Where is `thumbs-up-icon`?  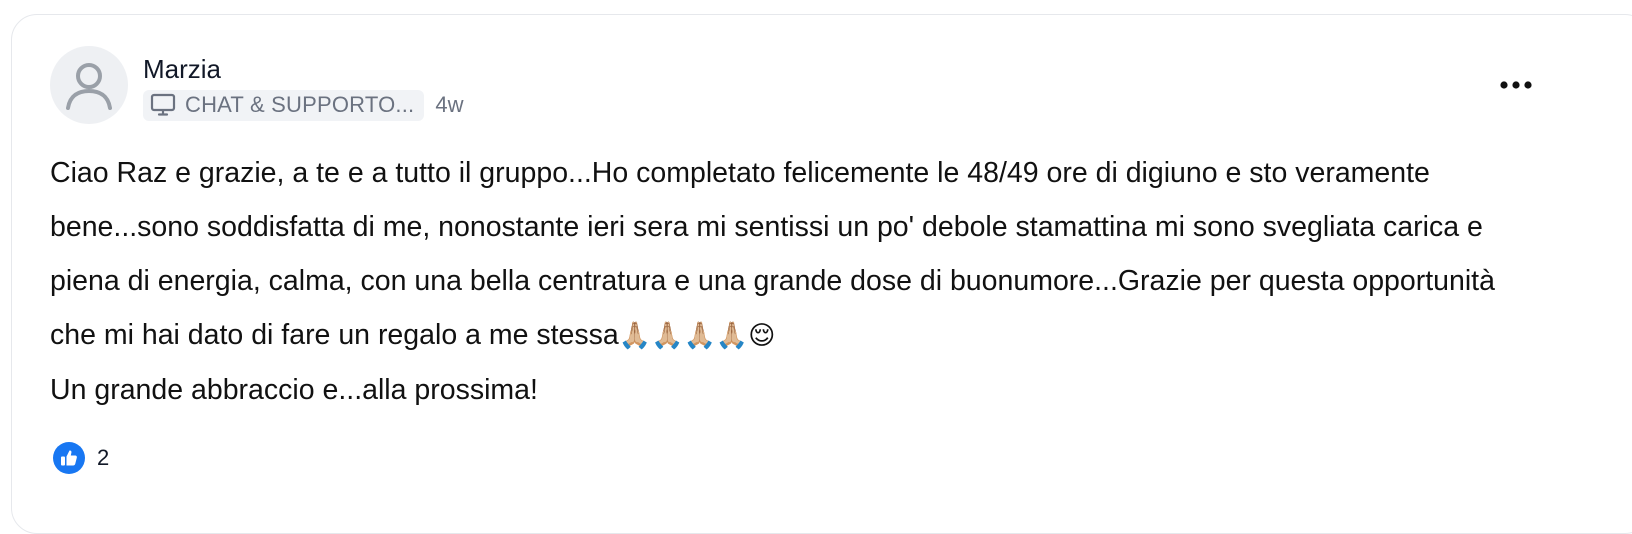 thumbs-up-icon is located at coordinates (69, 458).